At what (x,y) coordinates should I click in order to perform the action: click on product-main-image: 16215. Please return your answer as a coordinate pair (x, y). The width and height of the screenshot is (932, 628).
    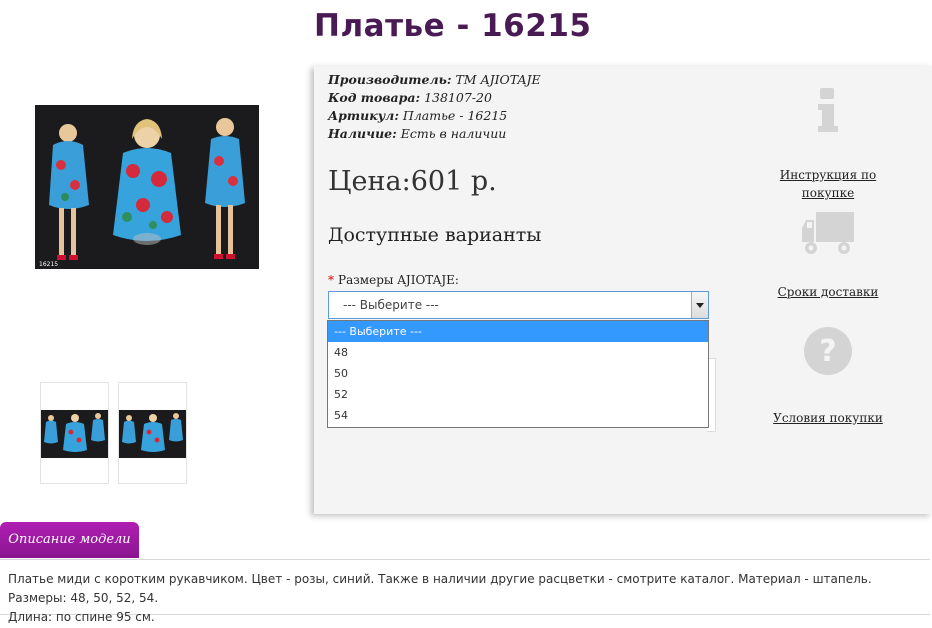
    Looking at the image, I should click on (147, 187).